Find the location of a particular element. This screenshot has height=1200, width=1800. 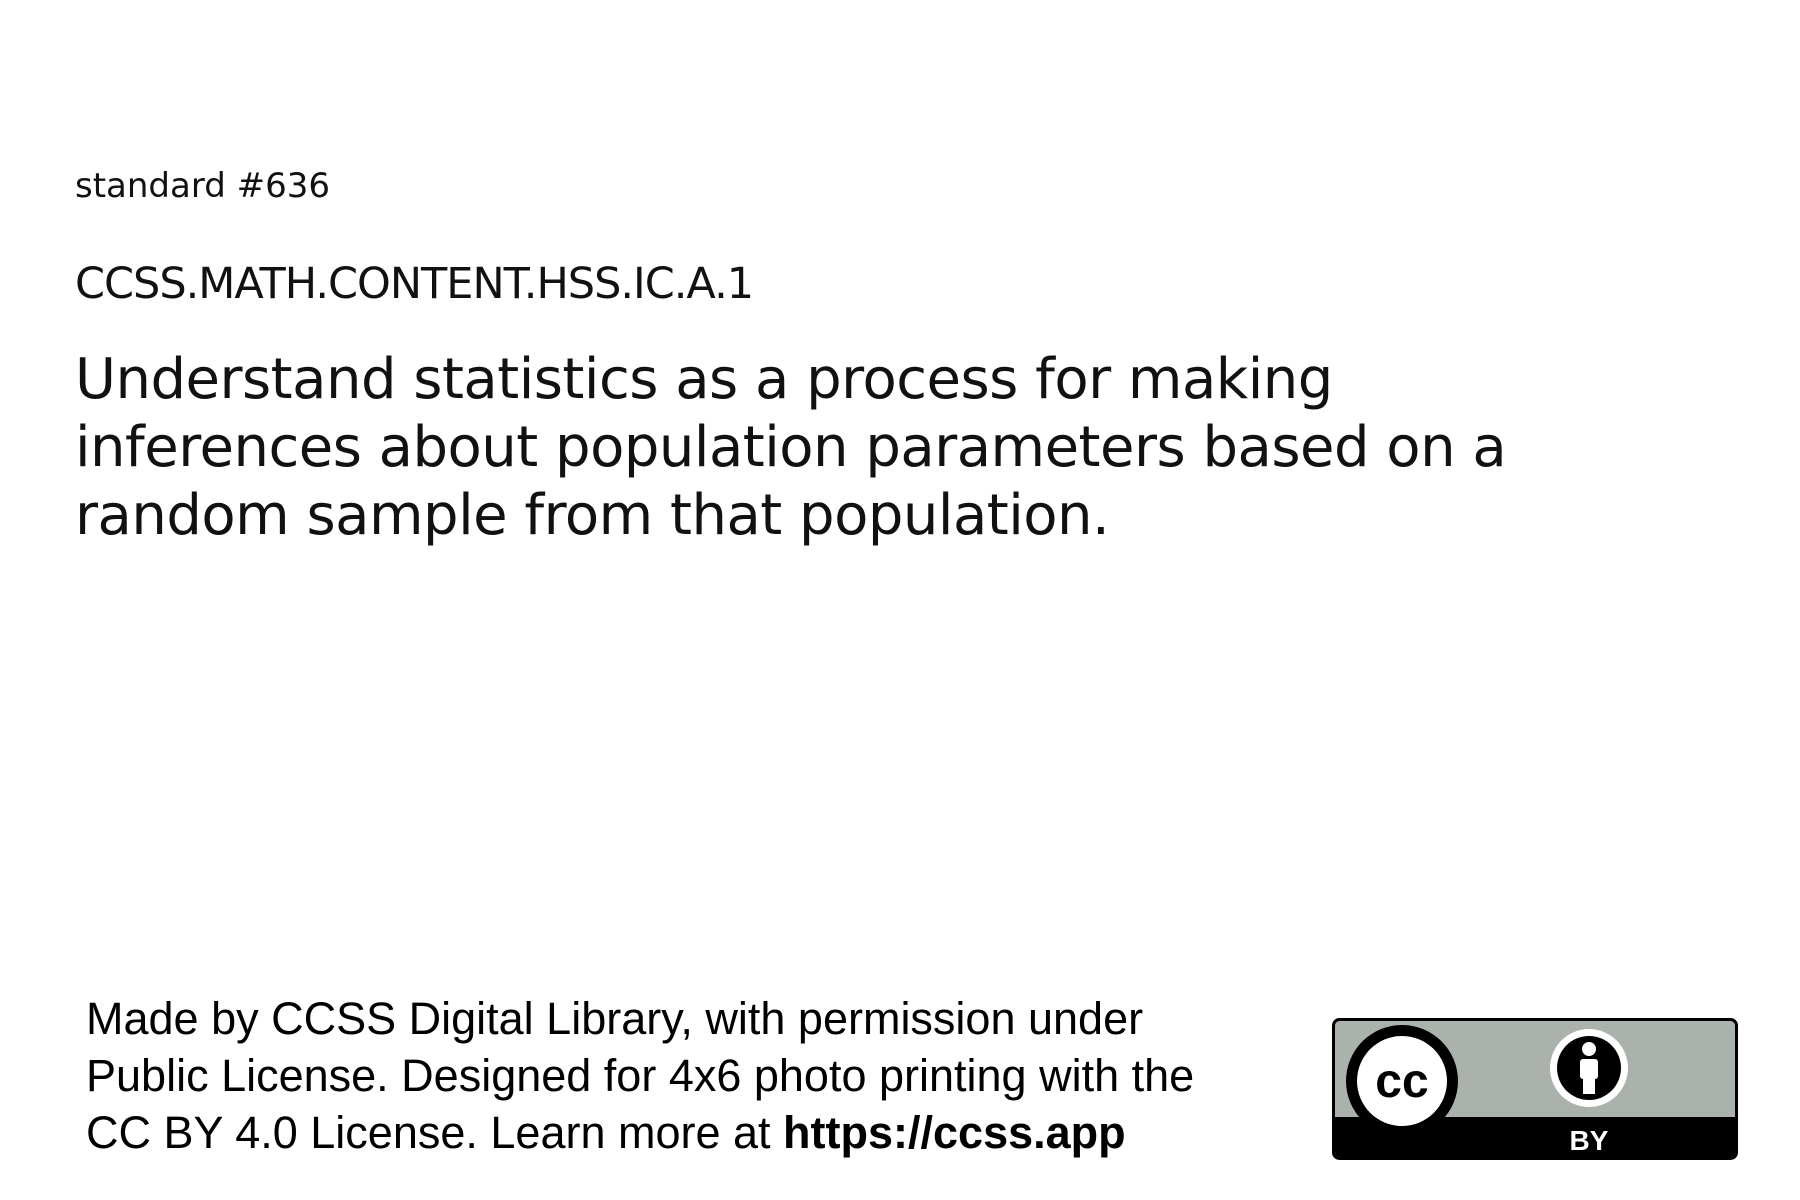

standard-number: standard #636 is located at coordinates (202, 186).